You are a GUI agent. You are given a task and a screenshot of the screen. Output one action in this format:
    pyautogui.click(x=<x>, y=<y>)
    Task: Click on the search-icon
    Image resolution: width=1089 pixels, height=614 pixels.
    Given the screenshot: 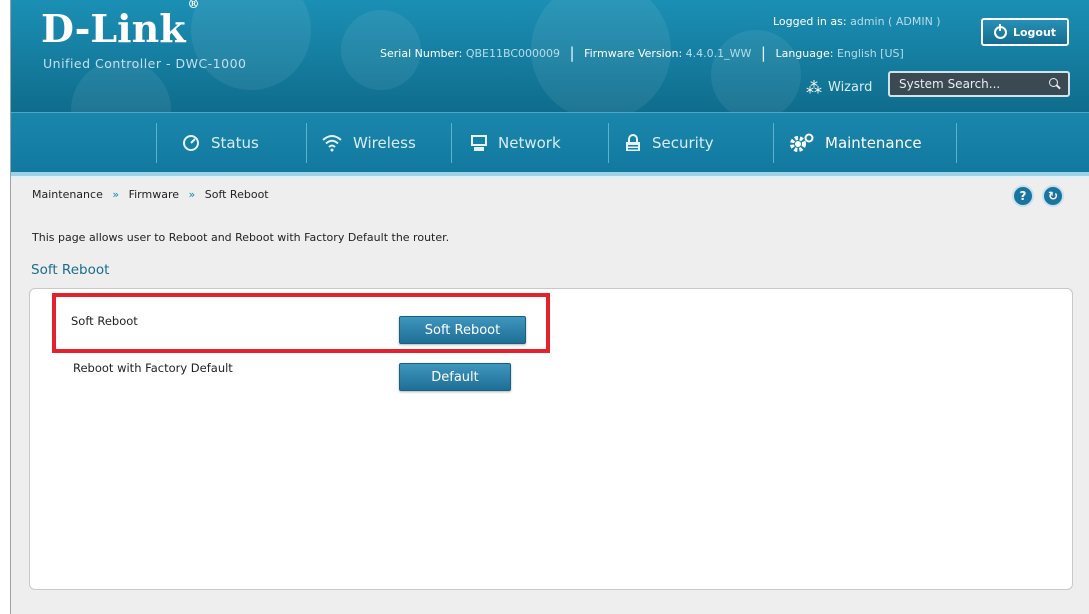 What is the action you would take?
    pyautogui.click(x=1053, y=82)
    